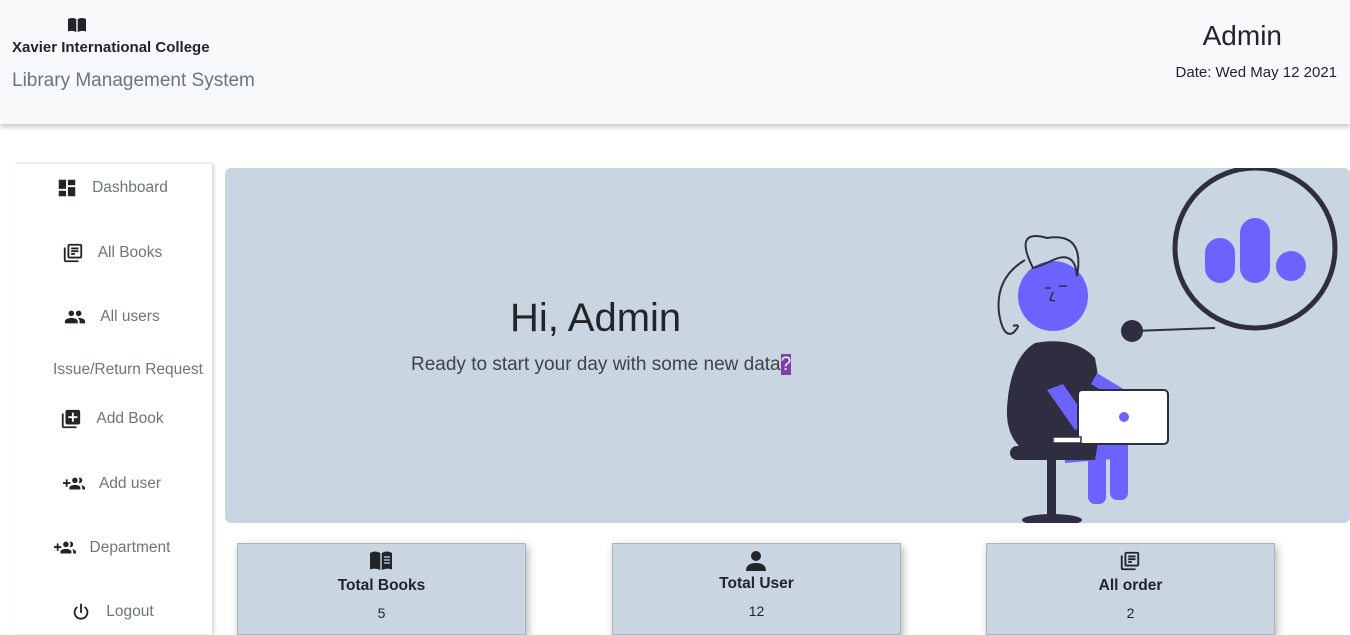 The width and height of the screenshot is (1350, 635). What do you see at coordinates (71, 419) in the screenshot?
I see `library-add-icon` at bounding box center [71, 419].